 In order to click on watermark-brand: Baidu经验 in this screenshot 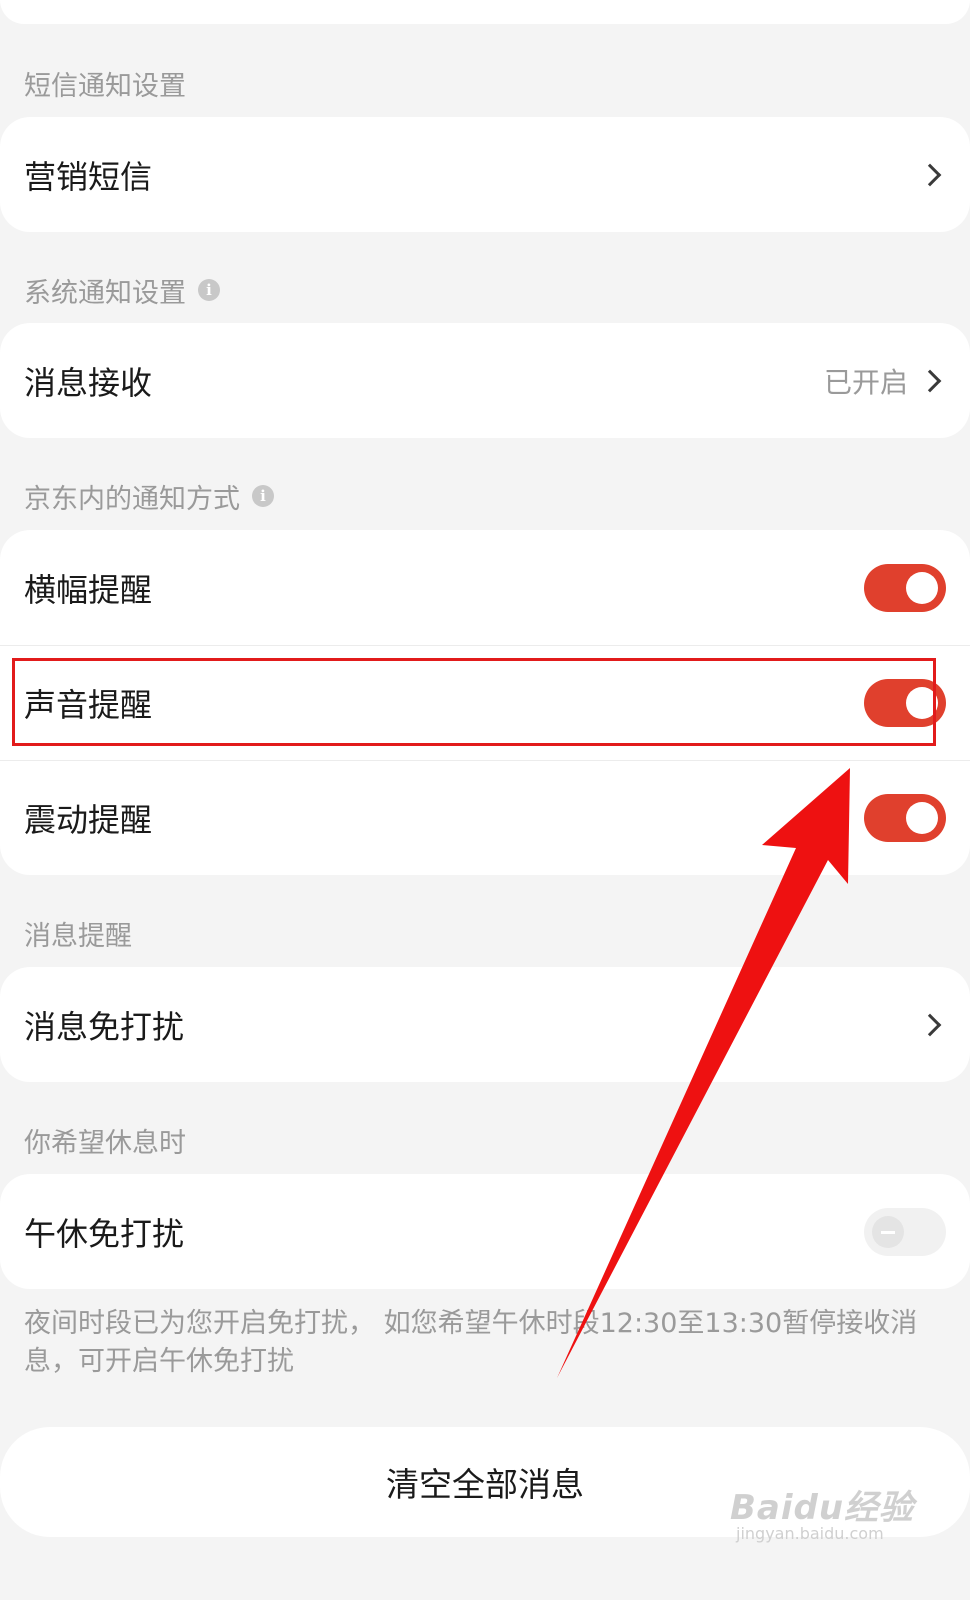, I will do `click(822, 1508)`.